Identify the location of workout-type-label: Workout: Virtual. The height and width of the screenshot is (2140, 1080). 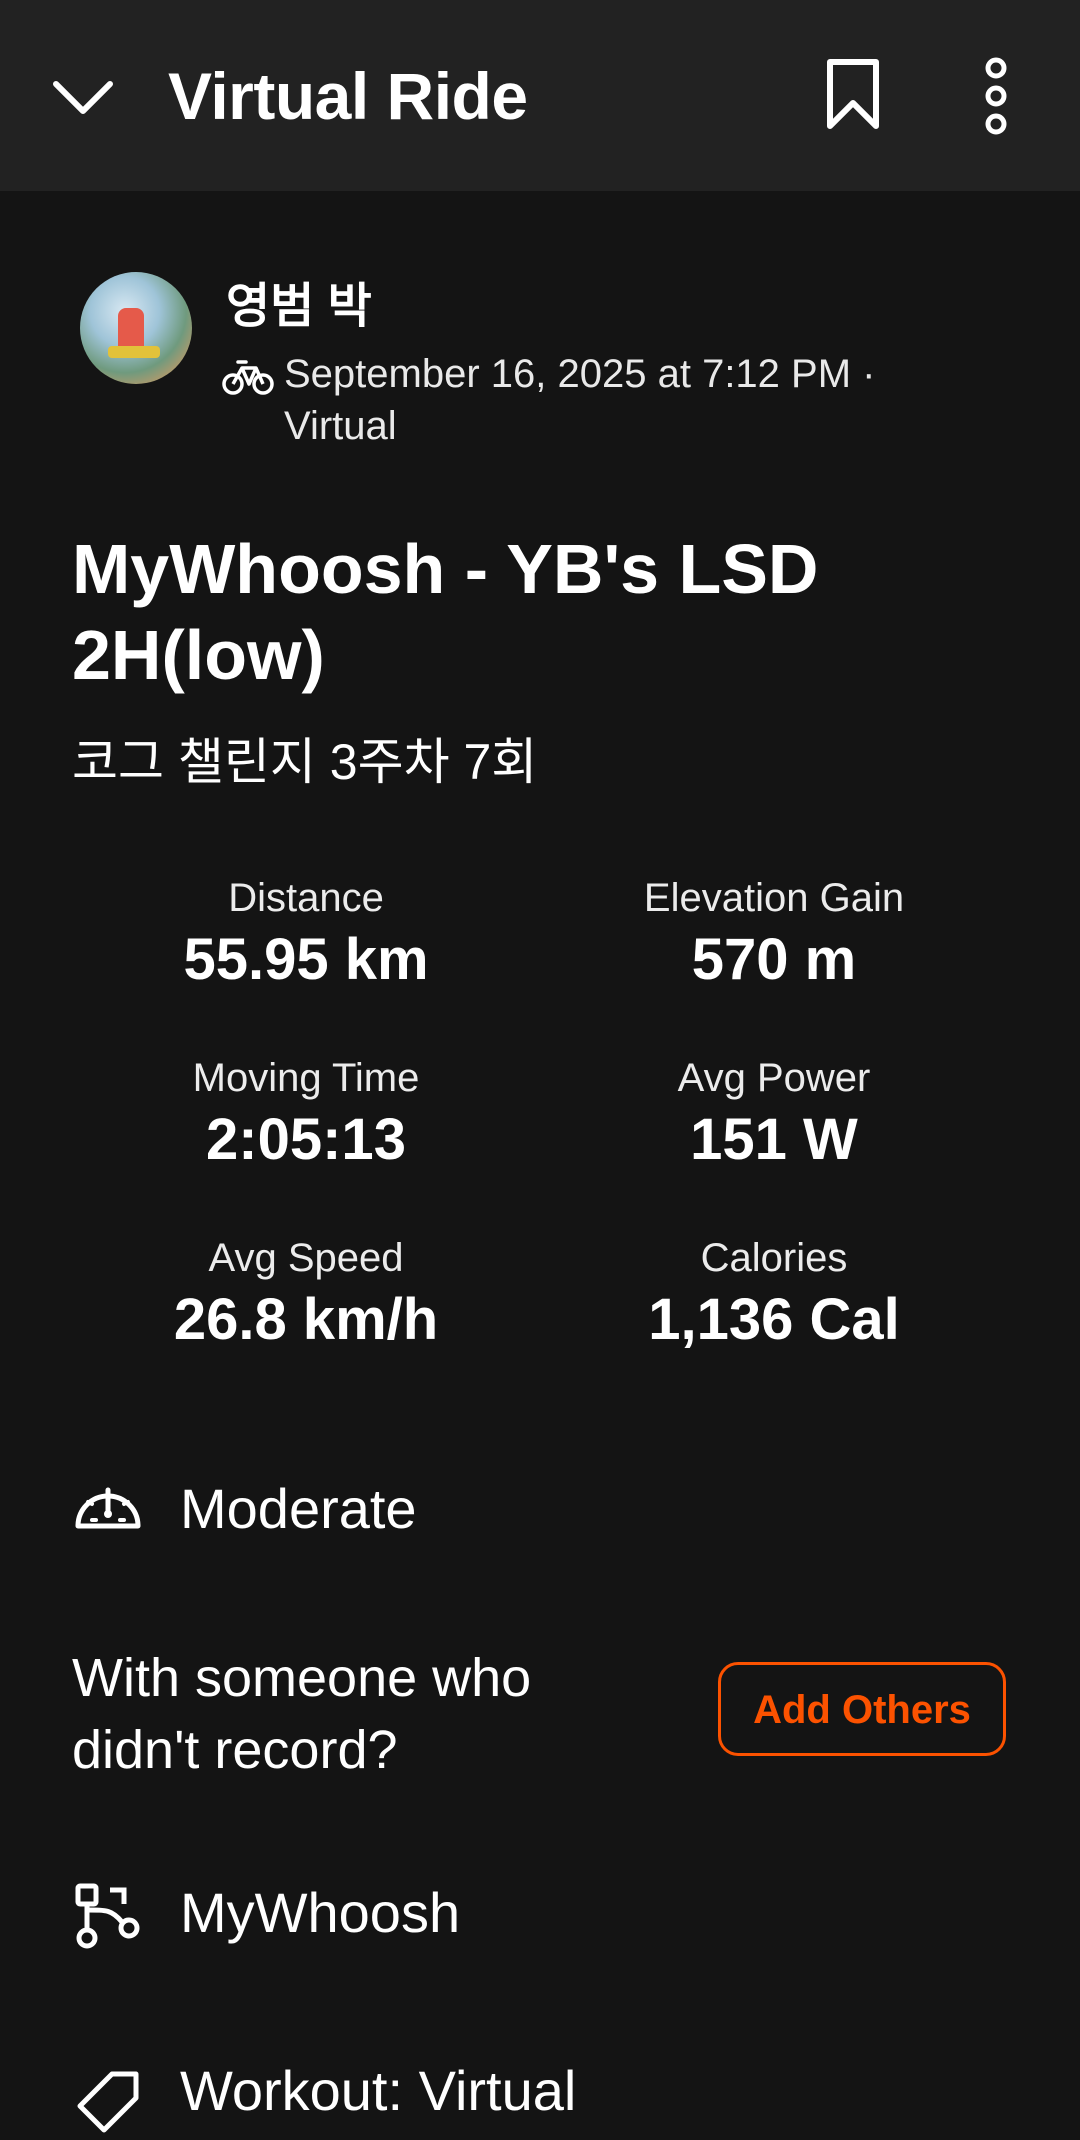
(378, 2090).